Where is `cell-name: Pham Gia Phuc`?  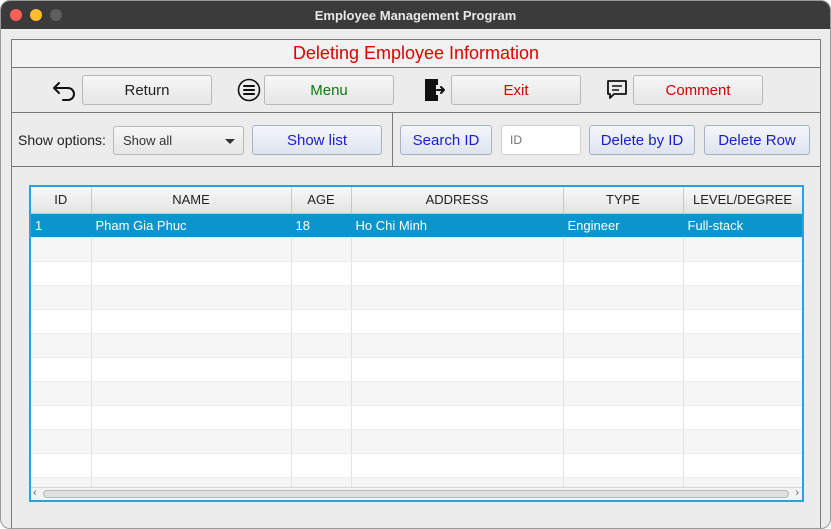
cell-name: Pham Gia Phuc is located at coordinates (191, 225).